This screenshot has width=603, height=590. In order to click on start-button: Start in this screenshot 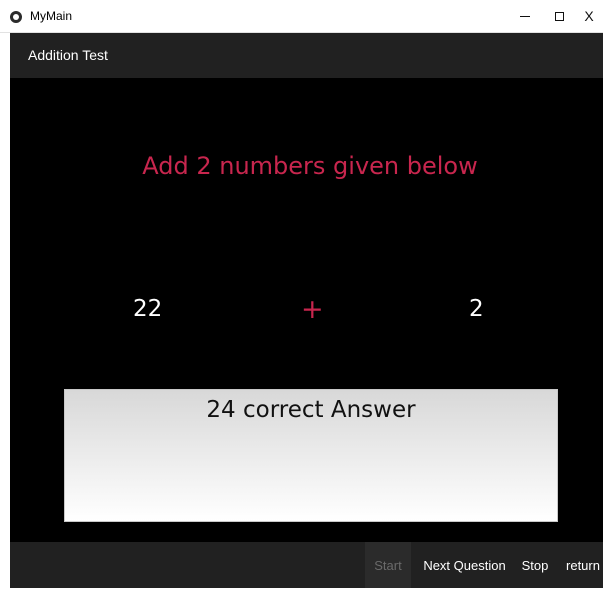, I will do `click(388, 565)`.